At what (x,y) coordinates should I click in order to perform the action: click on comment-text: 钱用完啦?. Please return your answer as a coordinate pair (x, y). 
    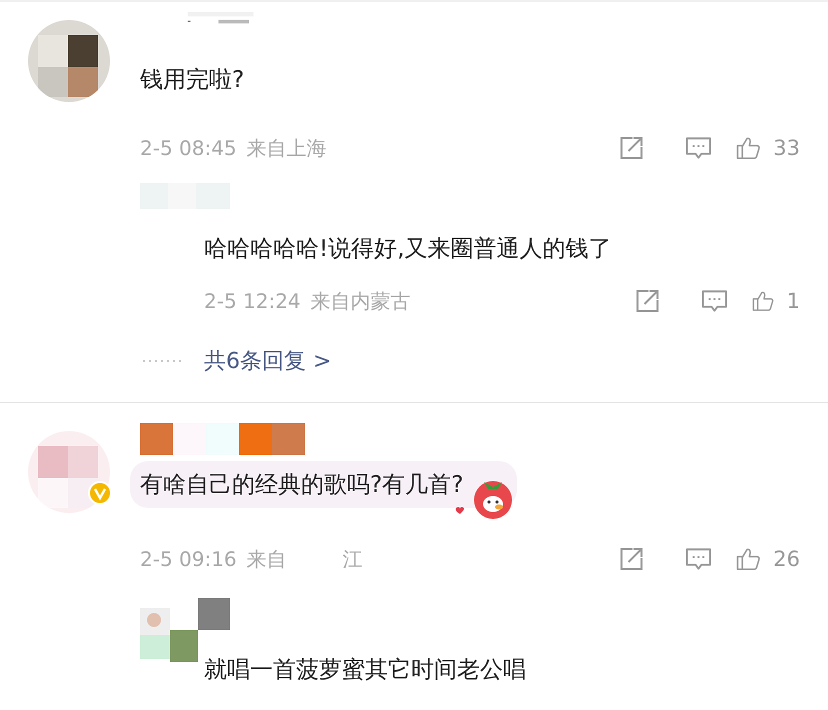
    Looking at the image, I should click on (192, 80).